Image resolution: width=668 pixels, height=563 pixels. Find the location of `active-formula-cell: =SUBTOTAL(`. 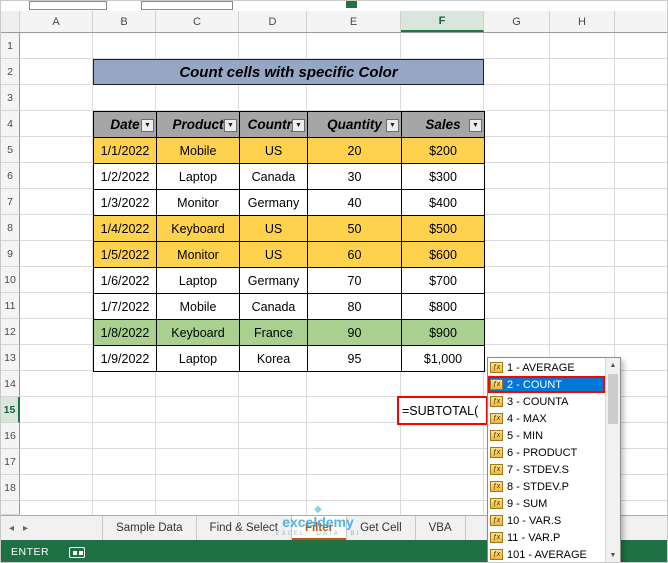

active-formula-cell: =SUBTOTAL( is located at coordinates (442, 410).